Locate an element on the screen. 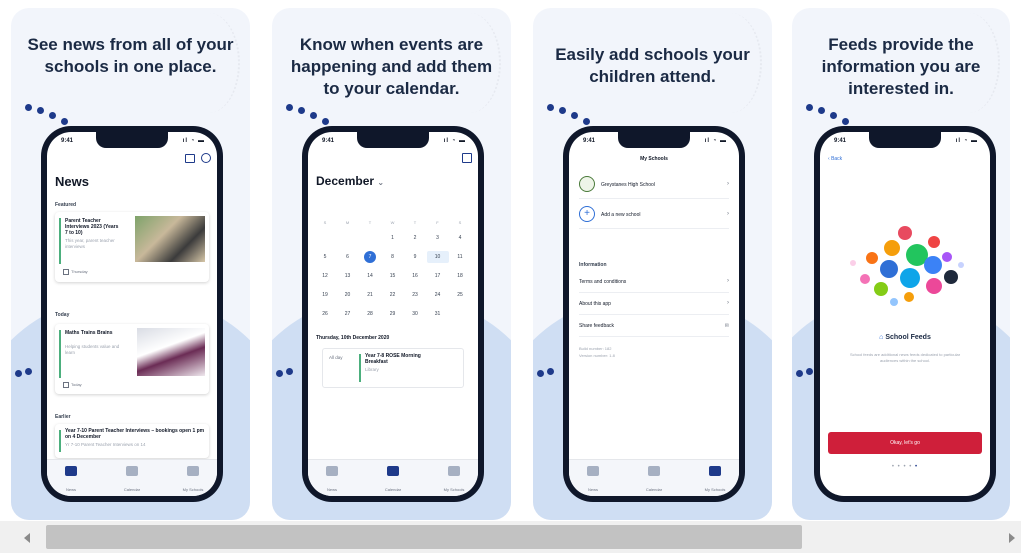 The image size is (1021, 553). calendar-day: 9 is located at coordinates (415, 257).